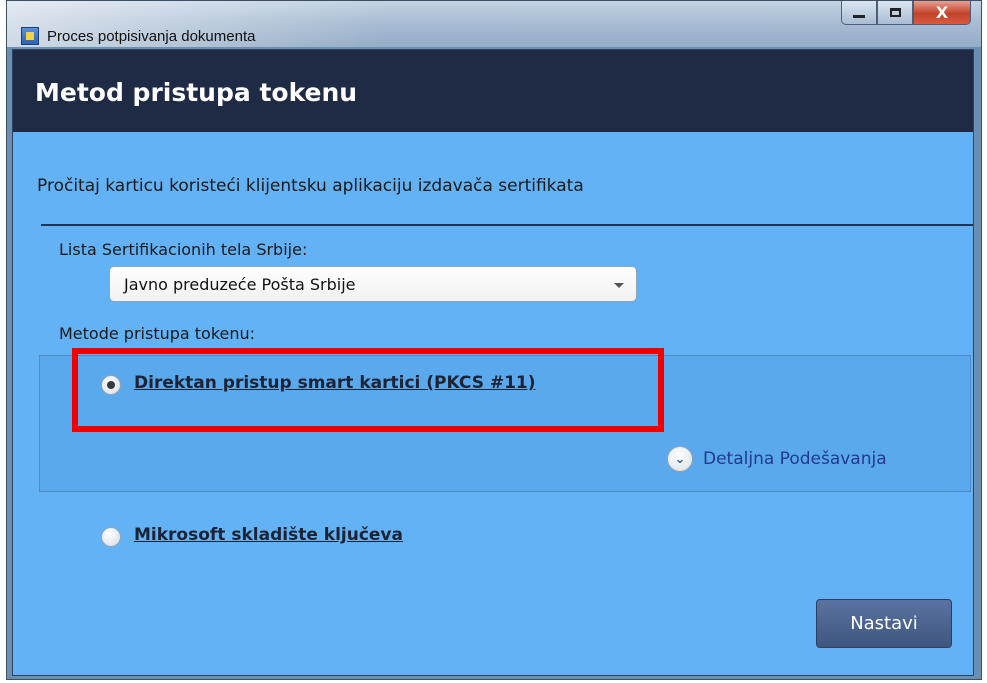 The width and height of the screenshot is (987, 683). I want to click on close-button: X, so click(942, 13).